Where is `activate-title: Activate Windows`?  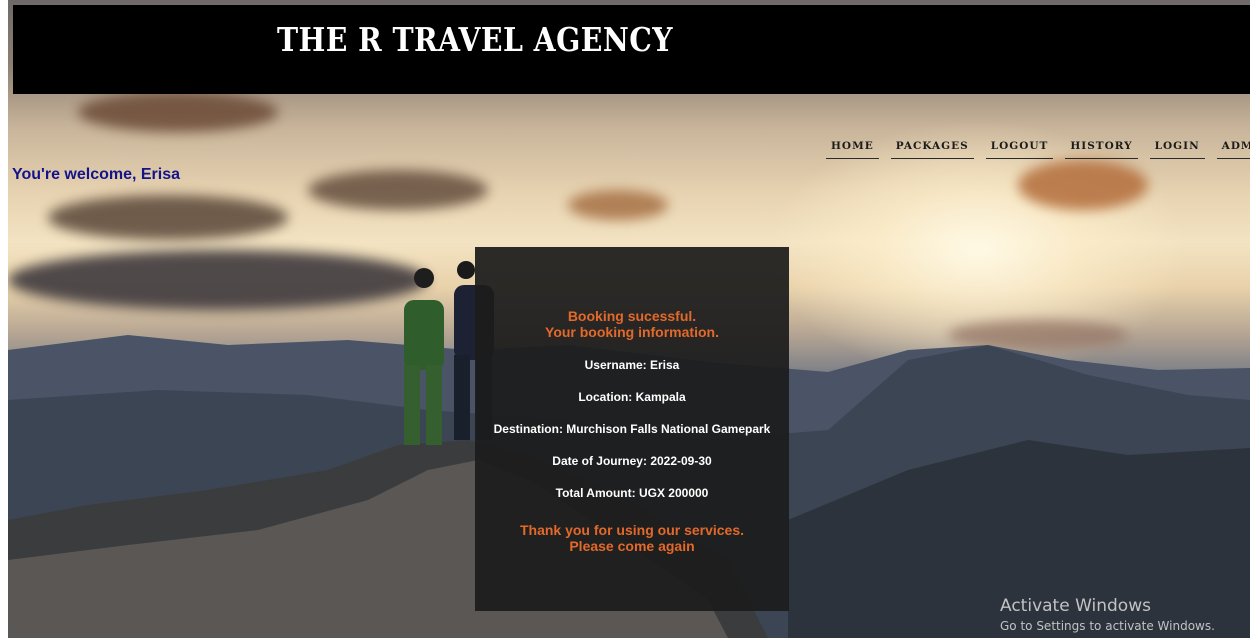
activate-title: Activate Windows is located at coordinates (1075, 606).